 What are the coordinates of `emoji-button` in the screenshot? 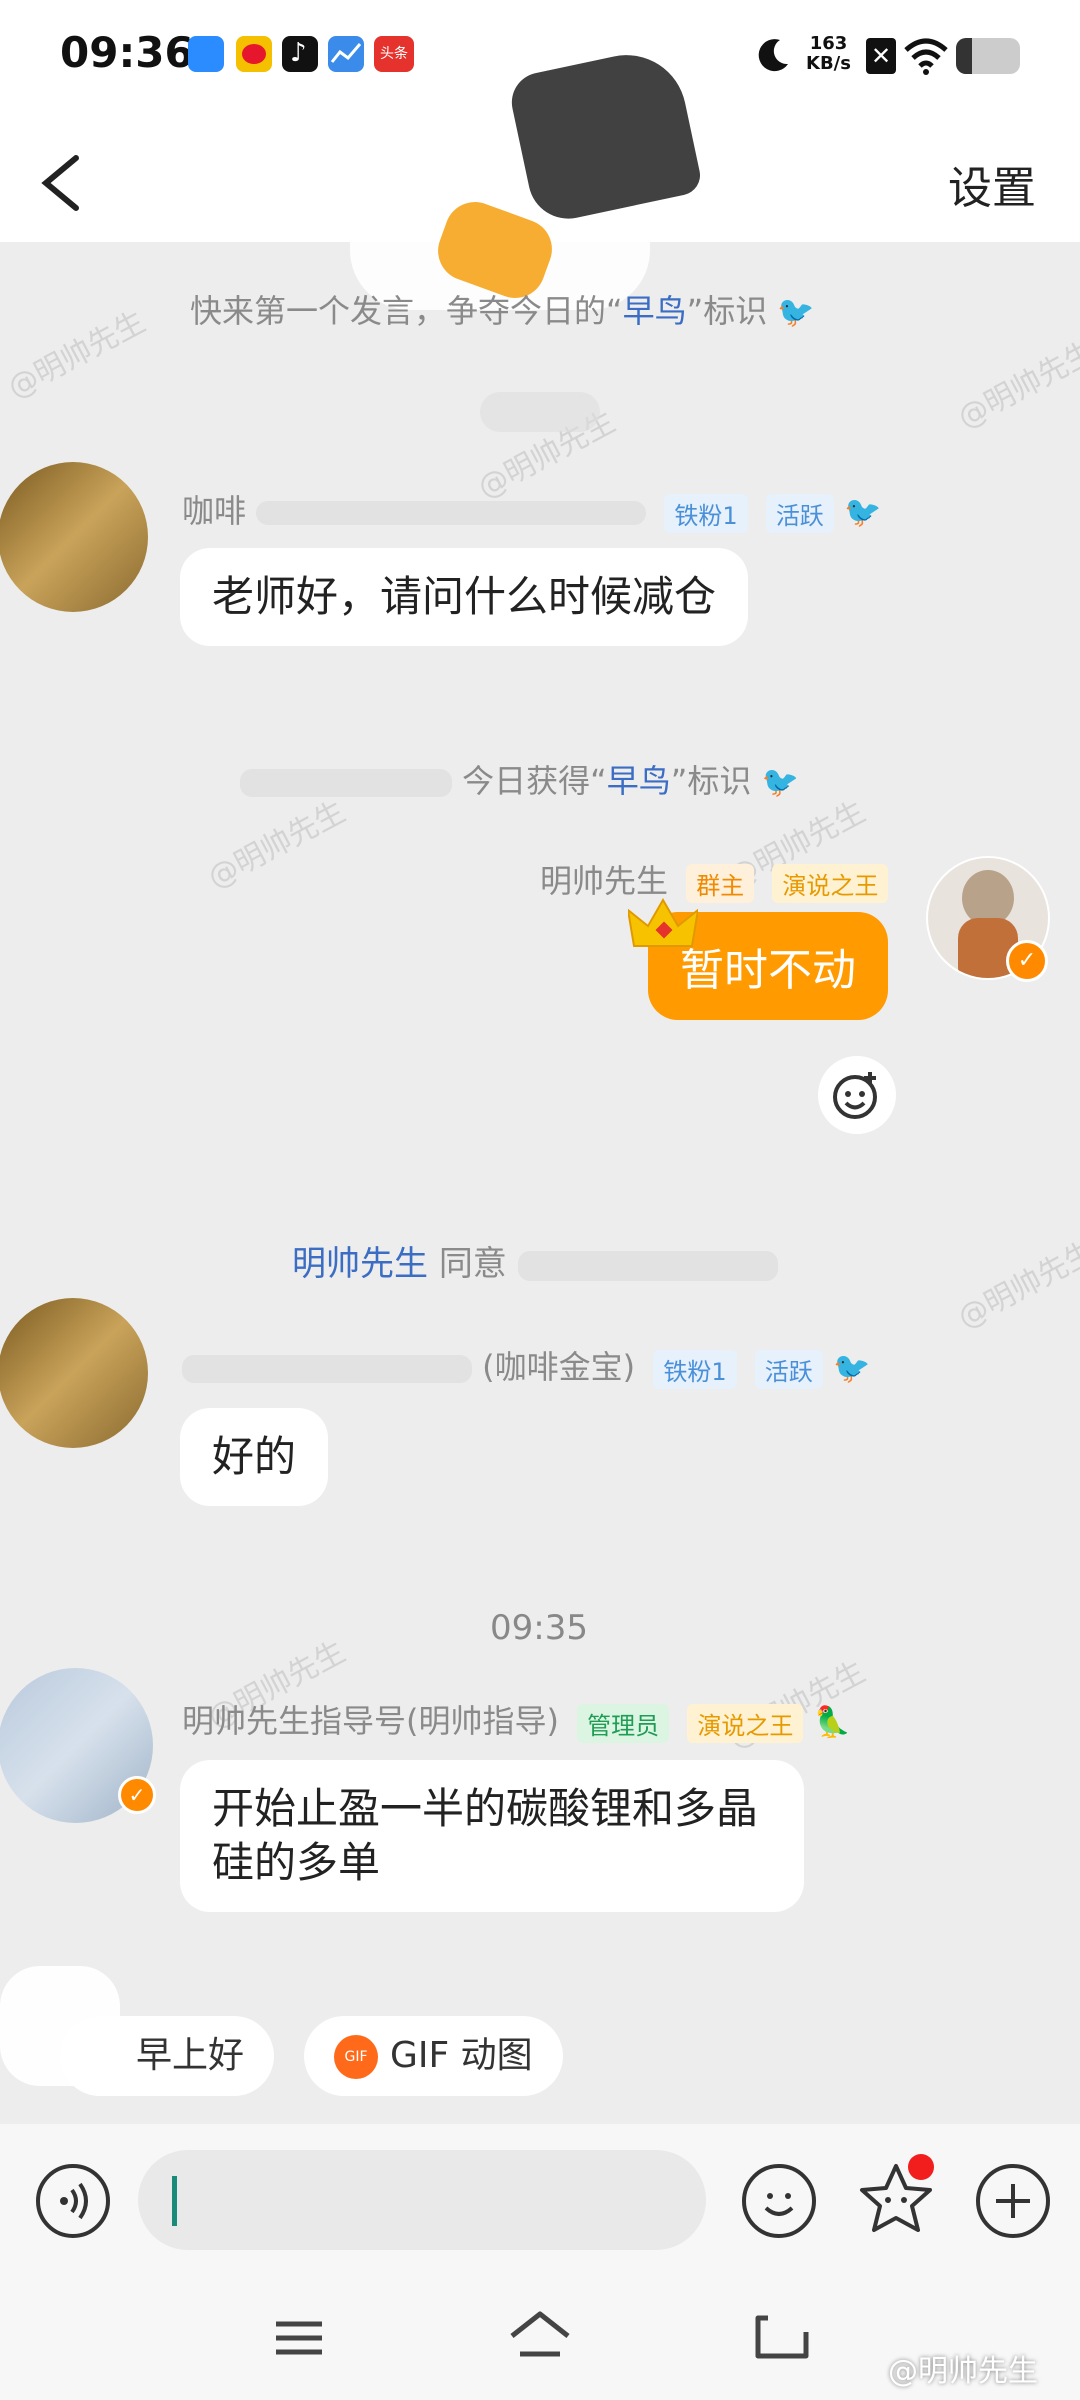 It's located at (779, 2201).